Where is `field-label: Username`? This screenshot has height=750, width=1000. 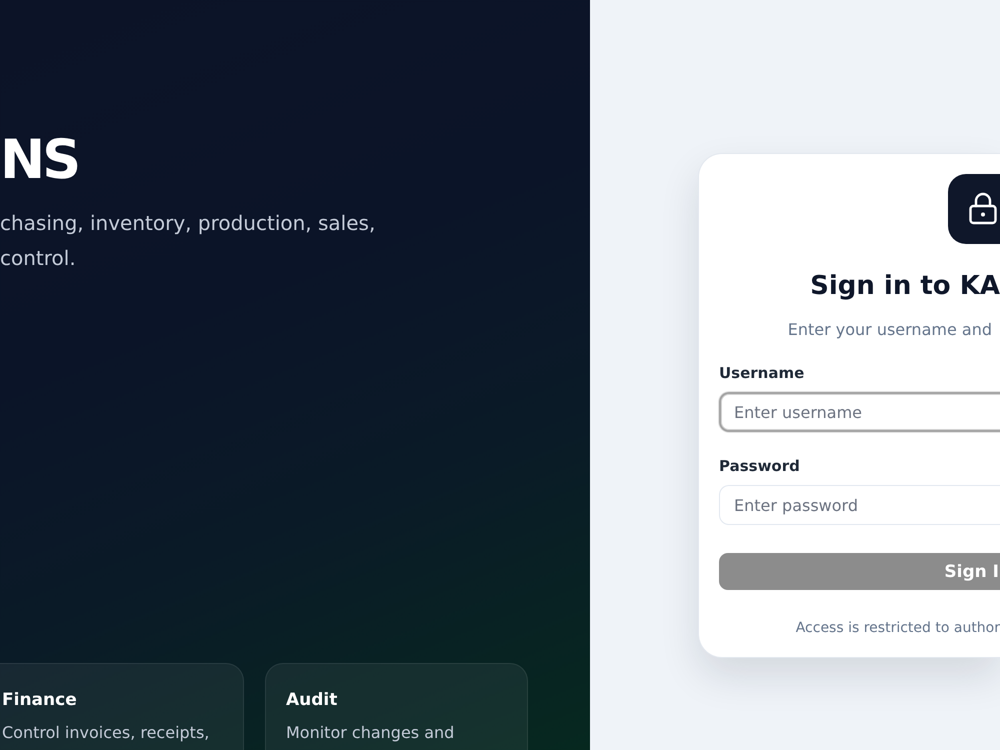
field-label: Username is located at coordinates (761, 373).